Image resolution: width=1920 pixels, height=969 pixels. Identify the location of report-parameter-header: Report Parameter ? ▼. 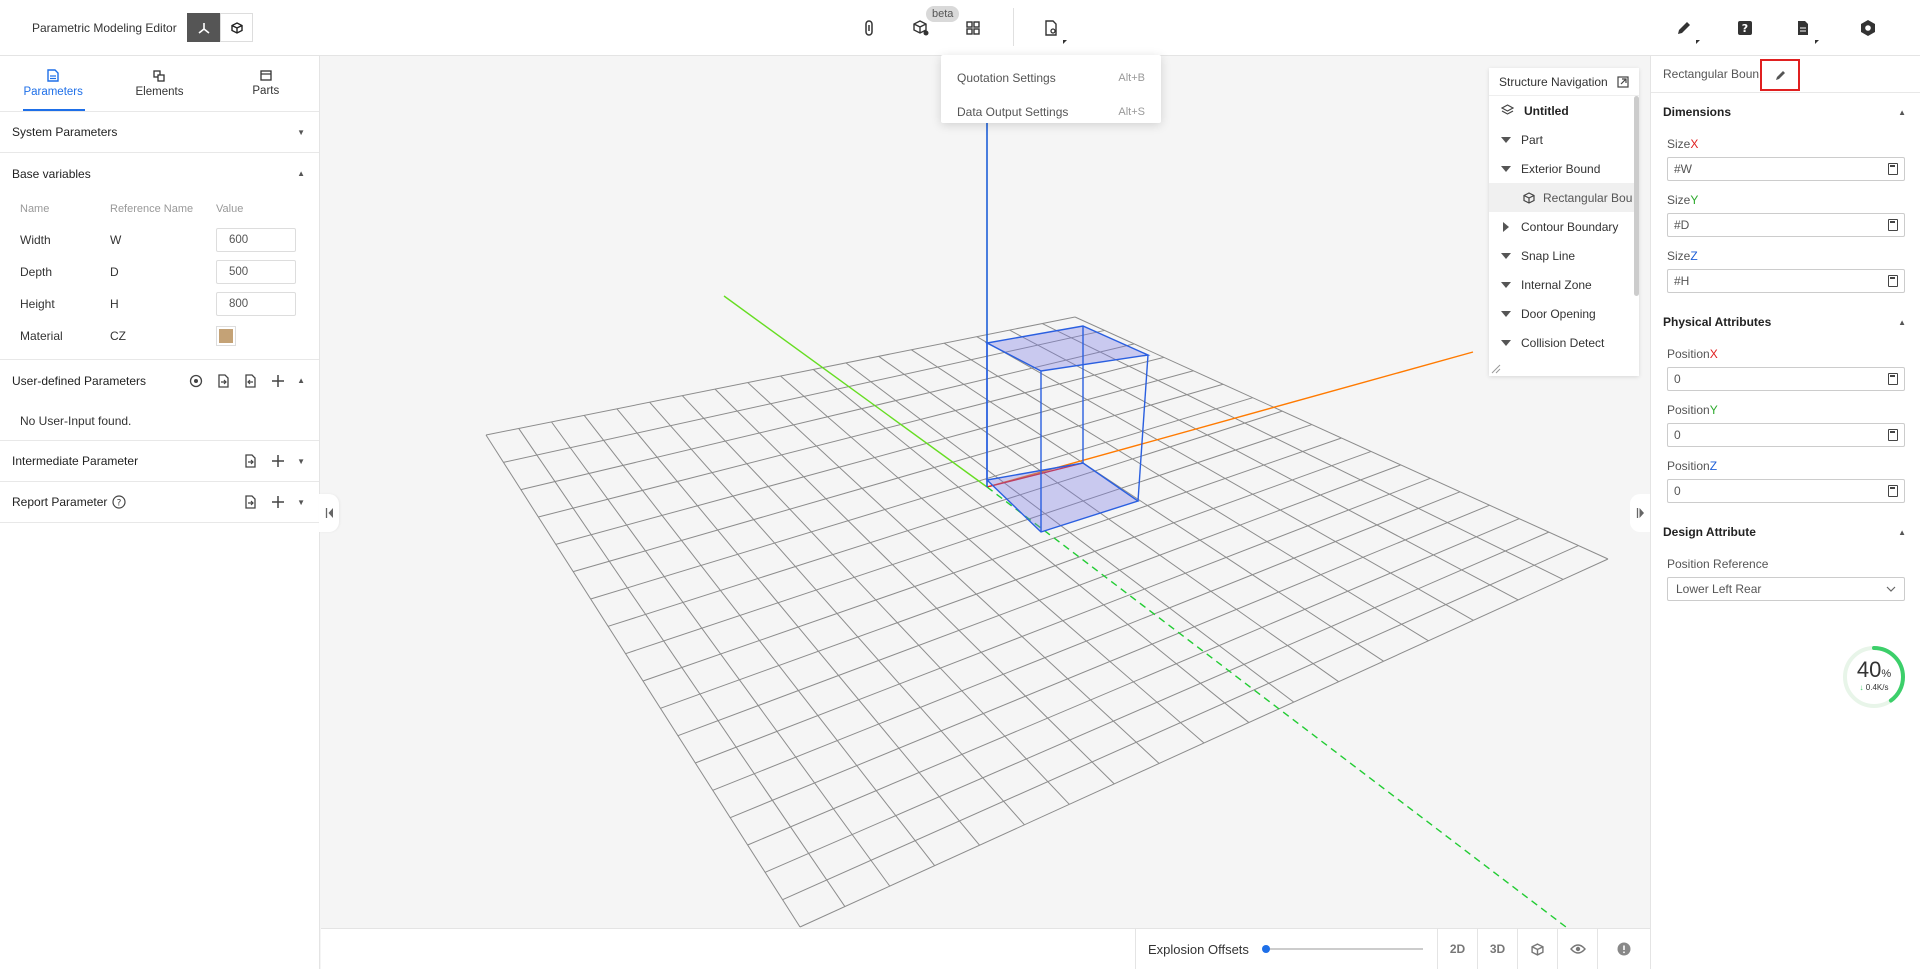
(159, 502).